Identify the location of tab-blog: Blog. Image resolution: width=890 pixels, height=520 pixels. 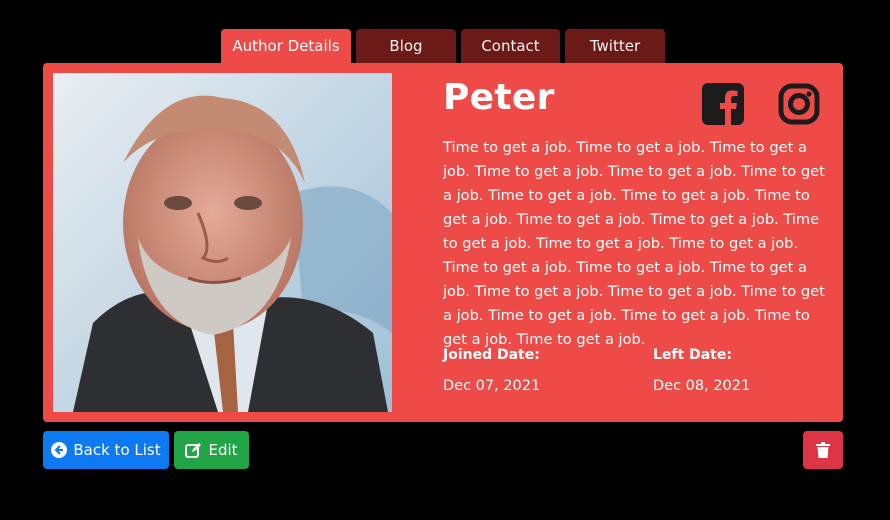
(406, 46).